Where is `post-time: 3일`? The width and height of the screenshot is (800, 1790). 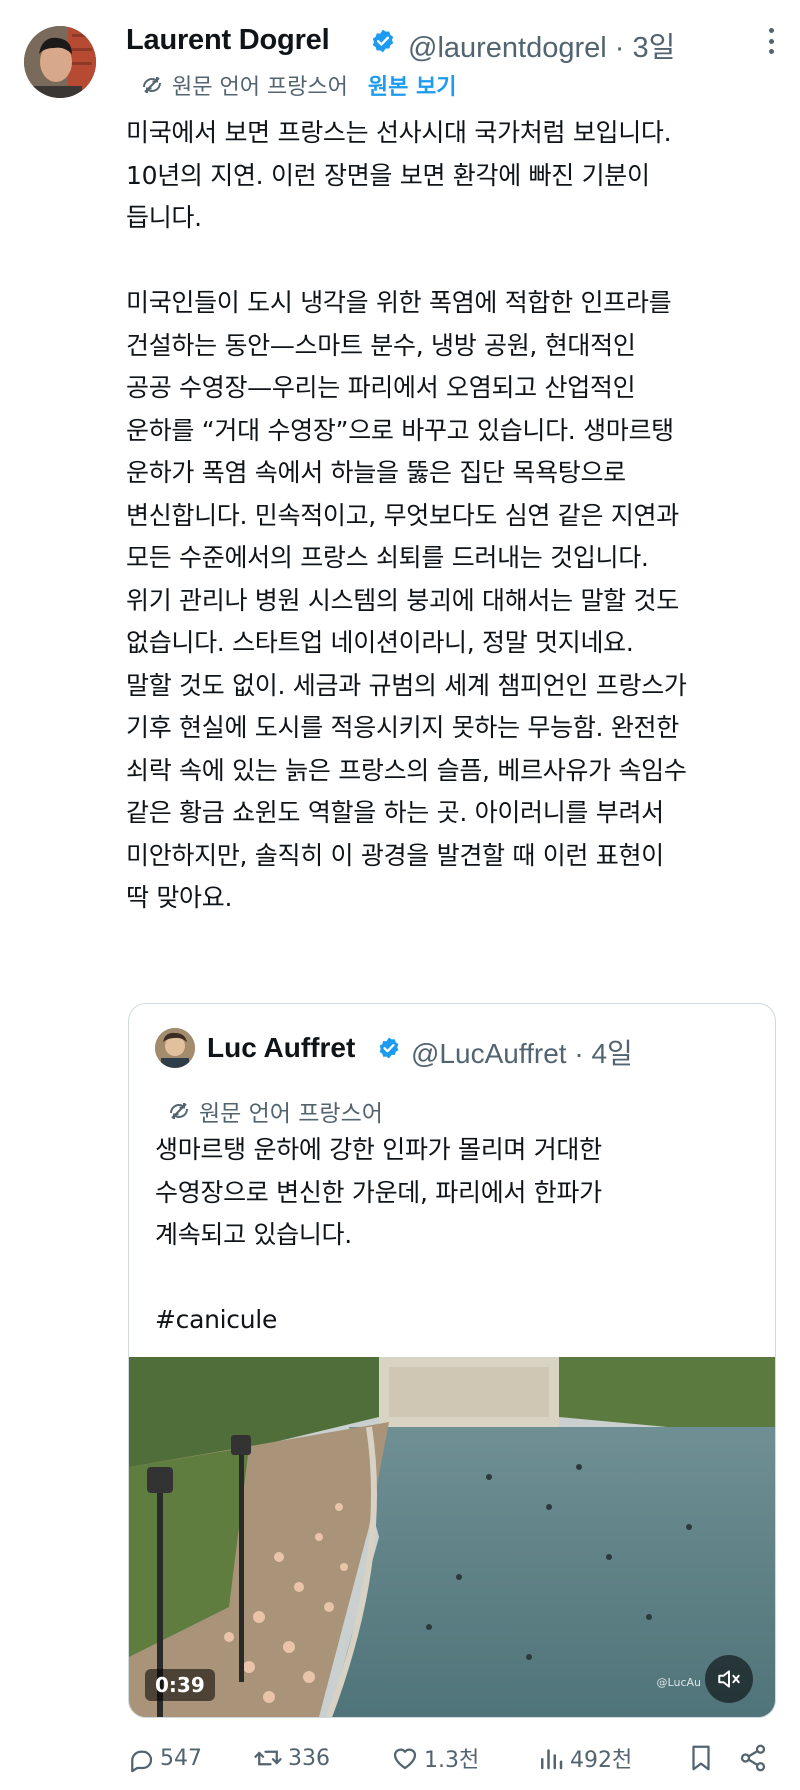
post-time: 3일 is located at coordinates (654, 48).